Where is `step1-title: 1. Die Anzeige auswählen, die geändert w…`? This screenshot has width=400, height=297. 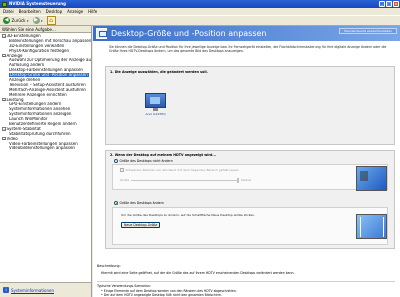
step1-title: 1. Die Anzeige auswählen, die geändert w… is located at coordinates (159, 72).